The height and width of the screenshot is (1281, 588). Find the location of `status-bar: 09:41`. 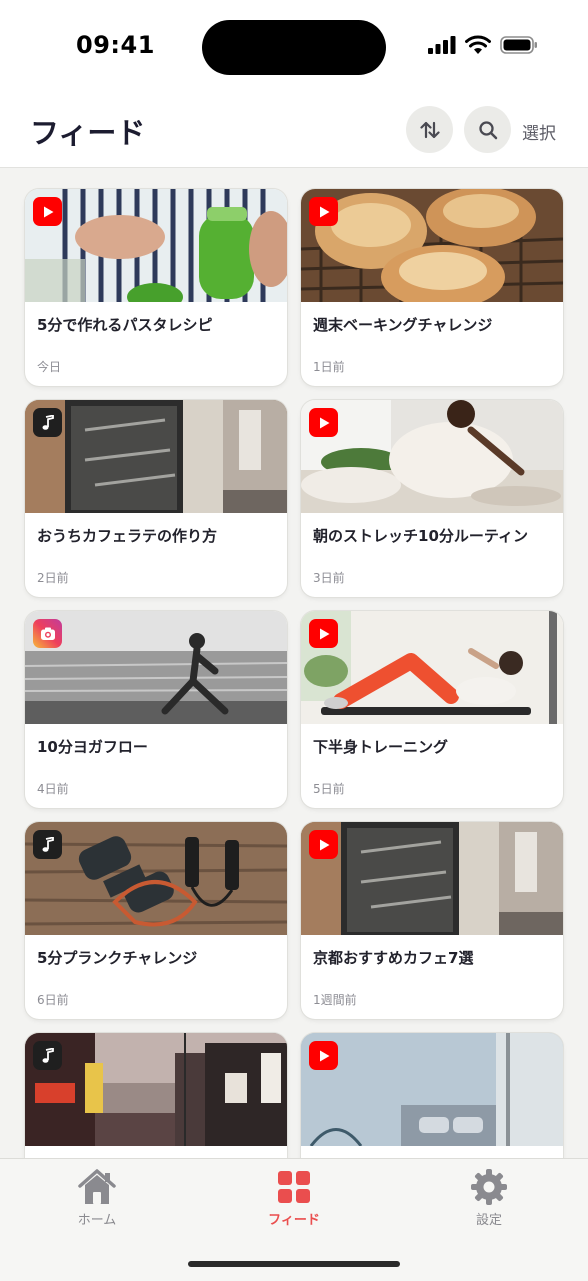

status-bar: 09:41 is located at coordinates (294, 48).